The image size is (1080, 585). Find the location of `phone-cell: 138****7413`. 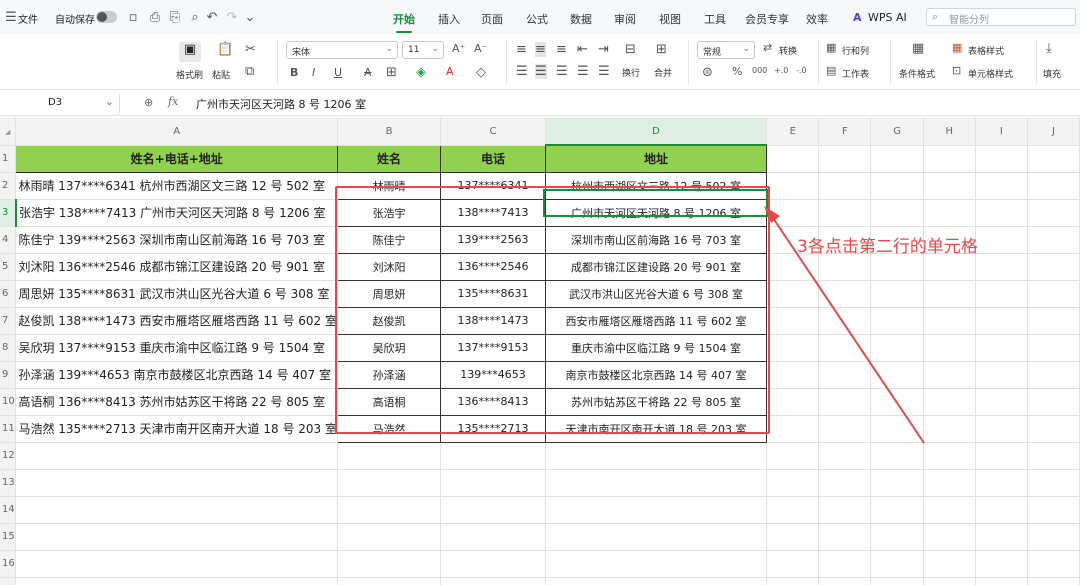

phone-cell: 138****7413 is located at coordinates (493, 212).